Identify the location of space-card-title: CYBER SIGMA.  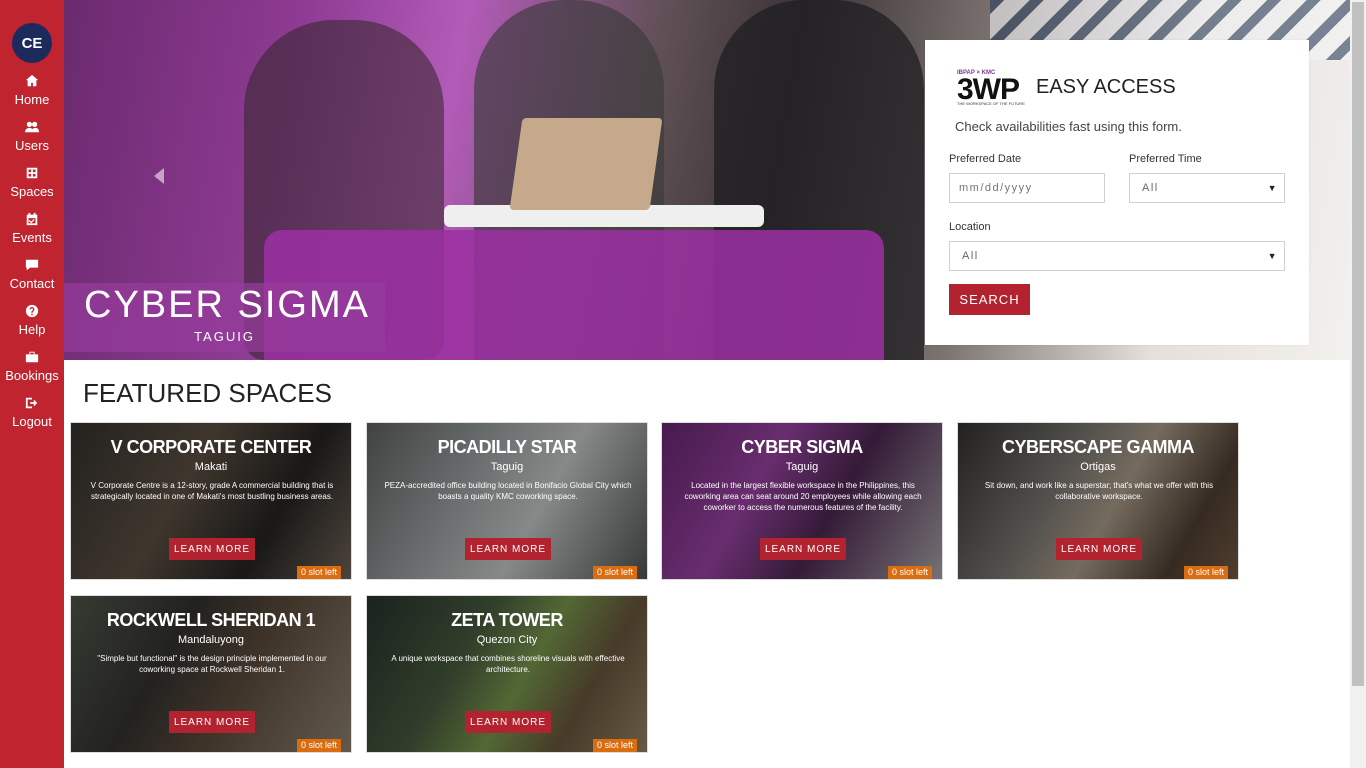
(802, 447).